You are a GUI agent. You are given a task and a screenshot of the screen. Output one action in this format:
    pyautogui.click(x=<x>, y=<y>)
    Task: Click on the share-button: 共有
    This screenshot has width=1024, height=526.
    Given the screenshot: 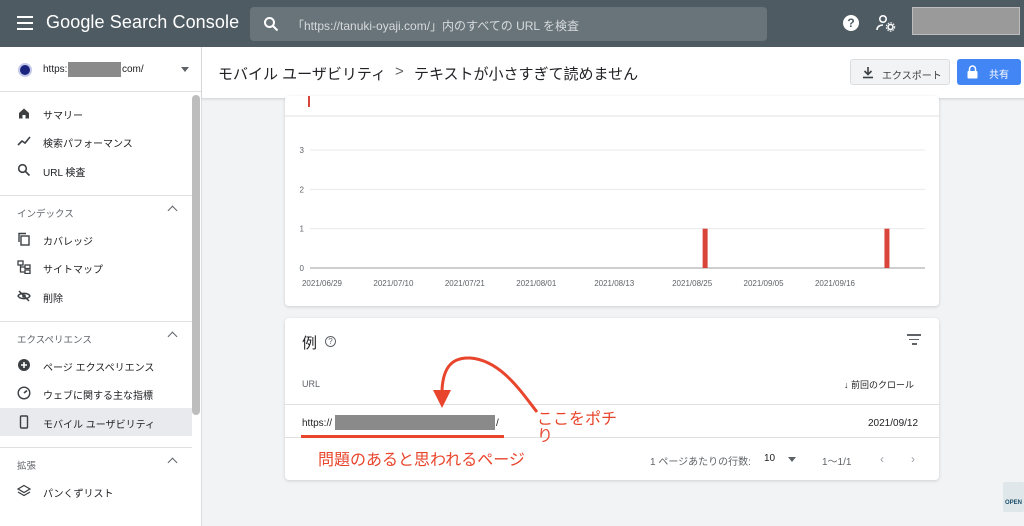 What is the action you would take?
    pyautogui.click(x=989, y=72)
    